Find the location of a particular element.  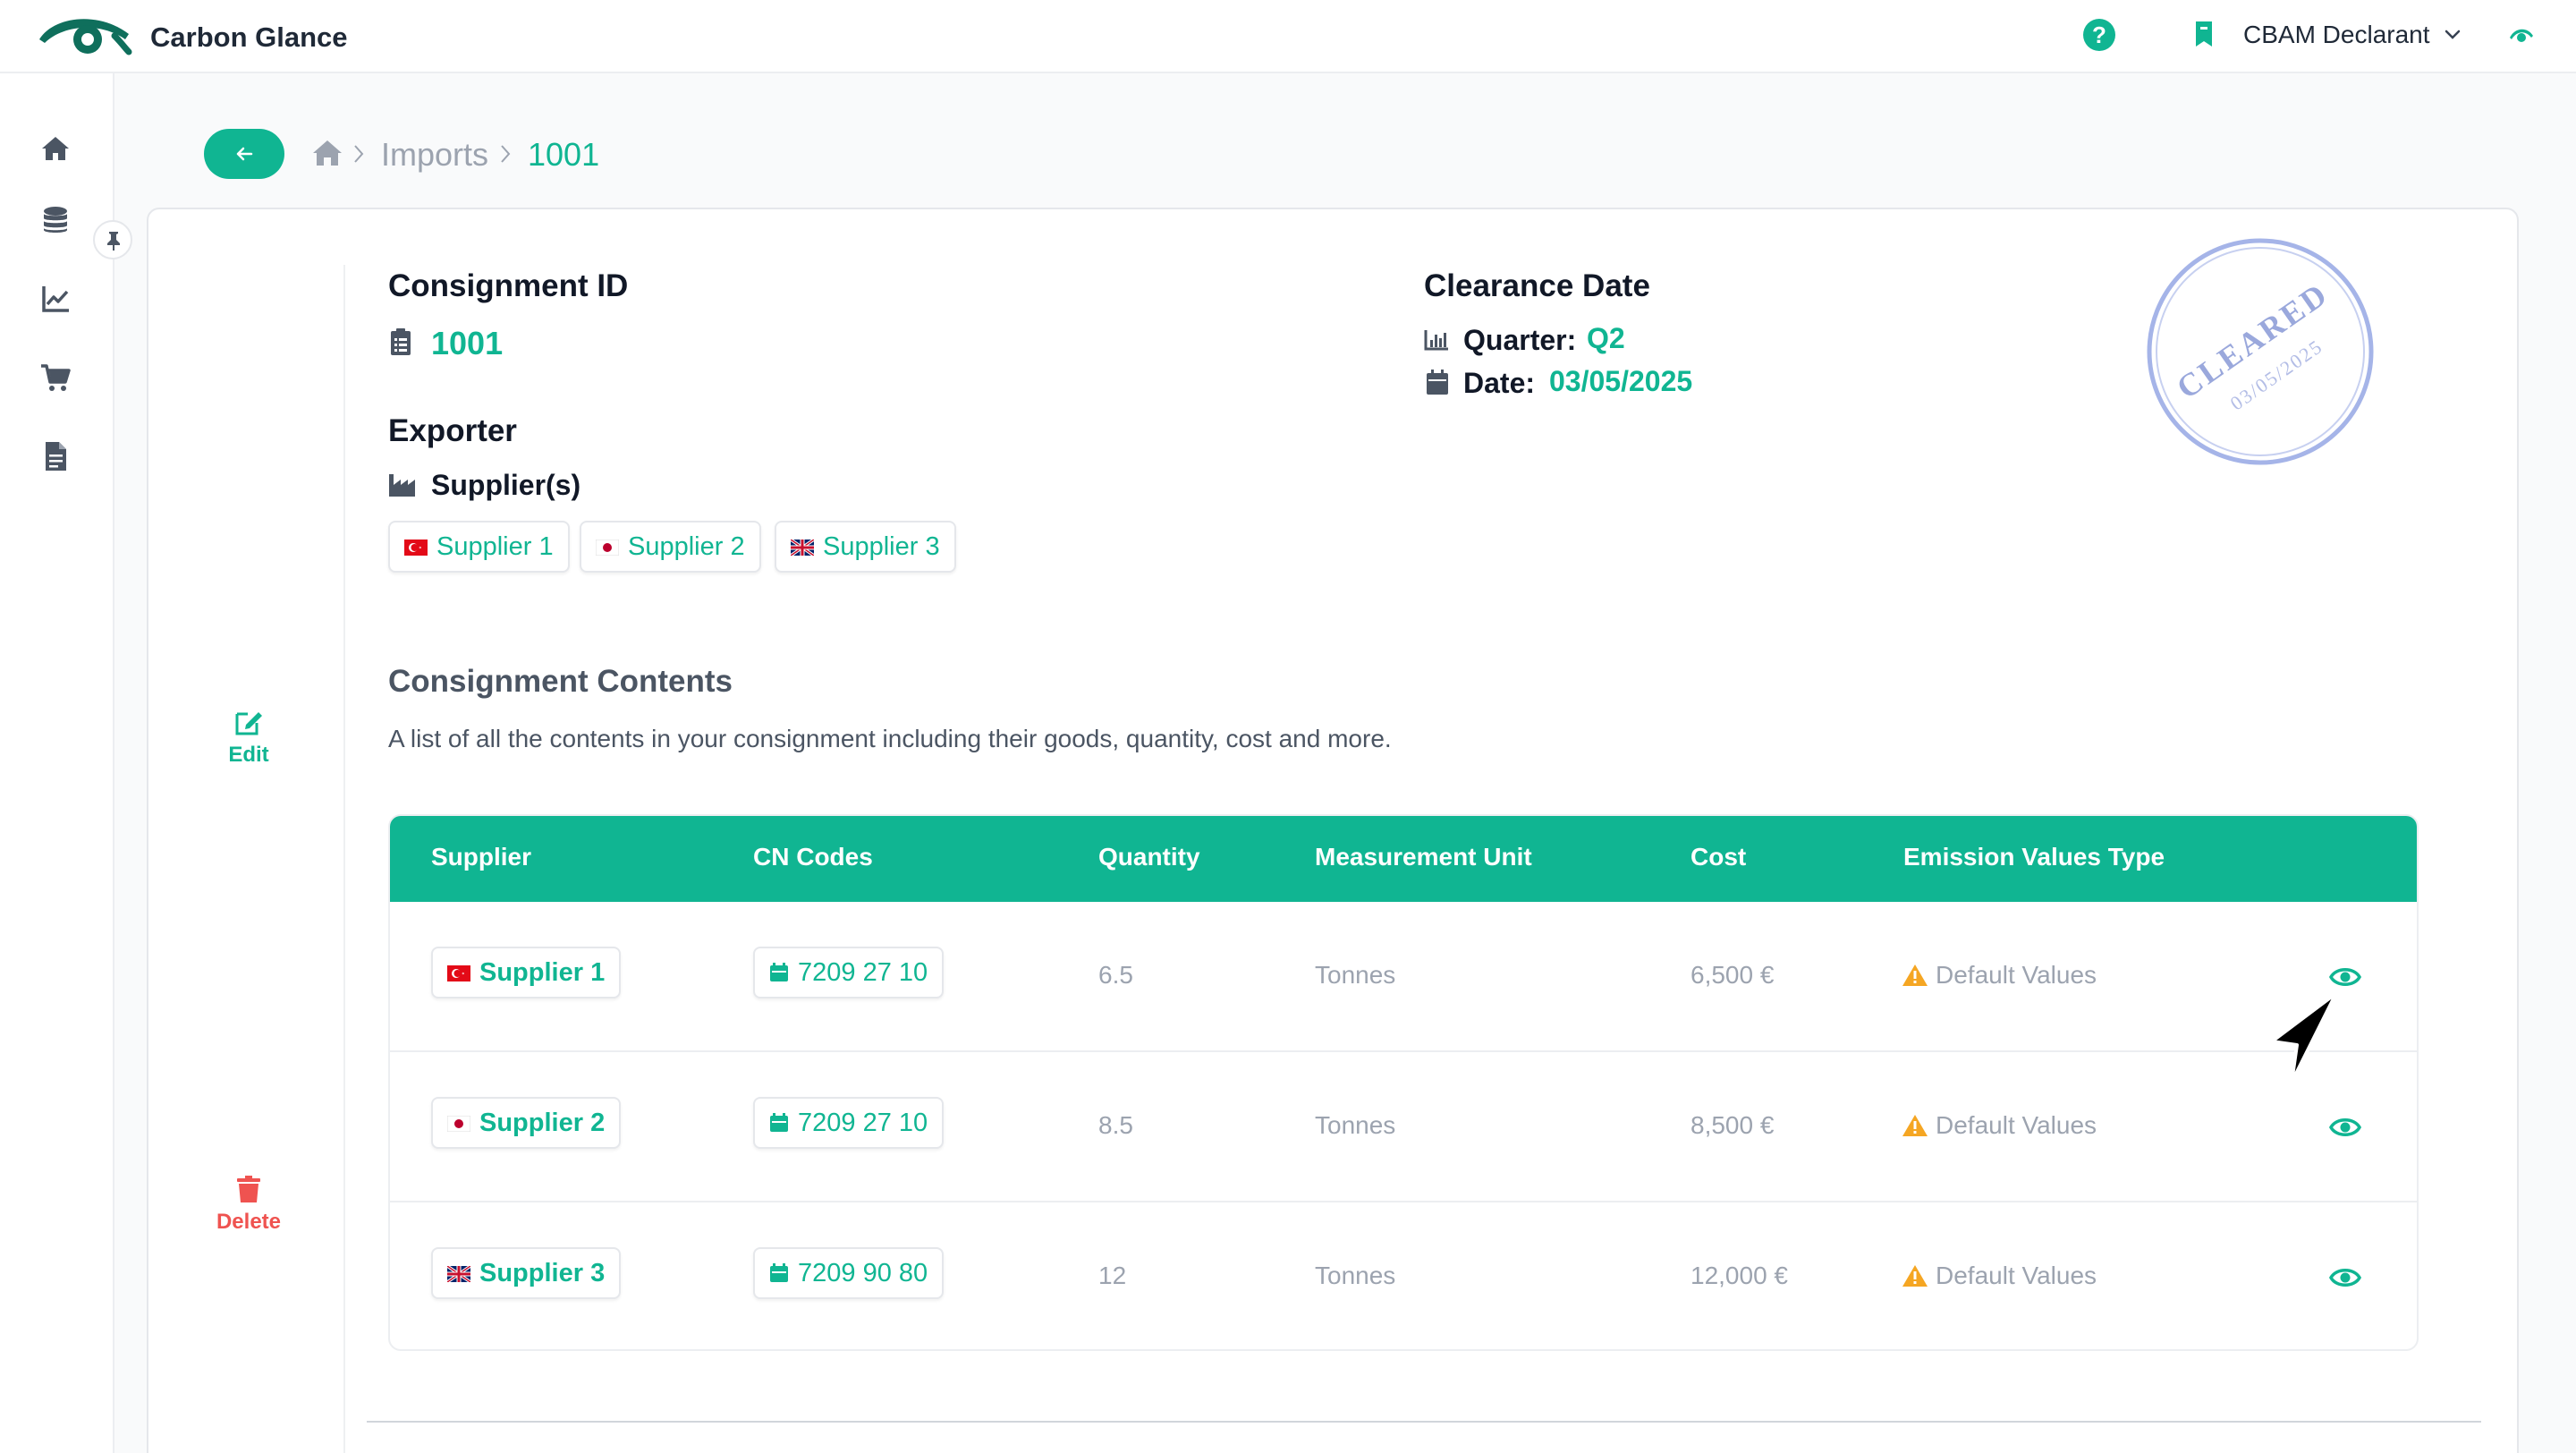

role-selector: CBAM Declarant is located at coordinates (2336, 35).